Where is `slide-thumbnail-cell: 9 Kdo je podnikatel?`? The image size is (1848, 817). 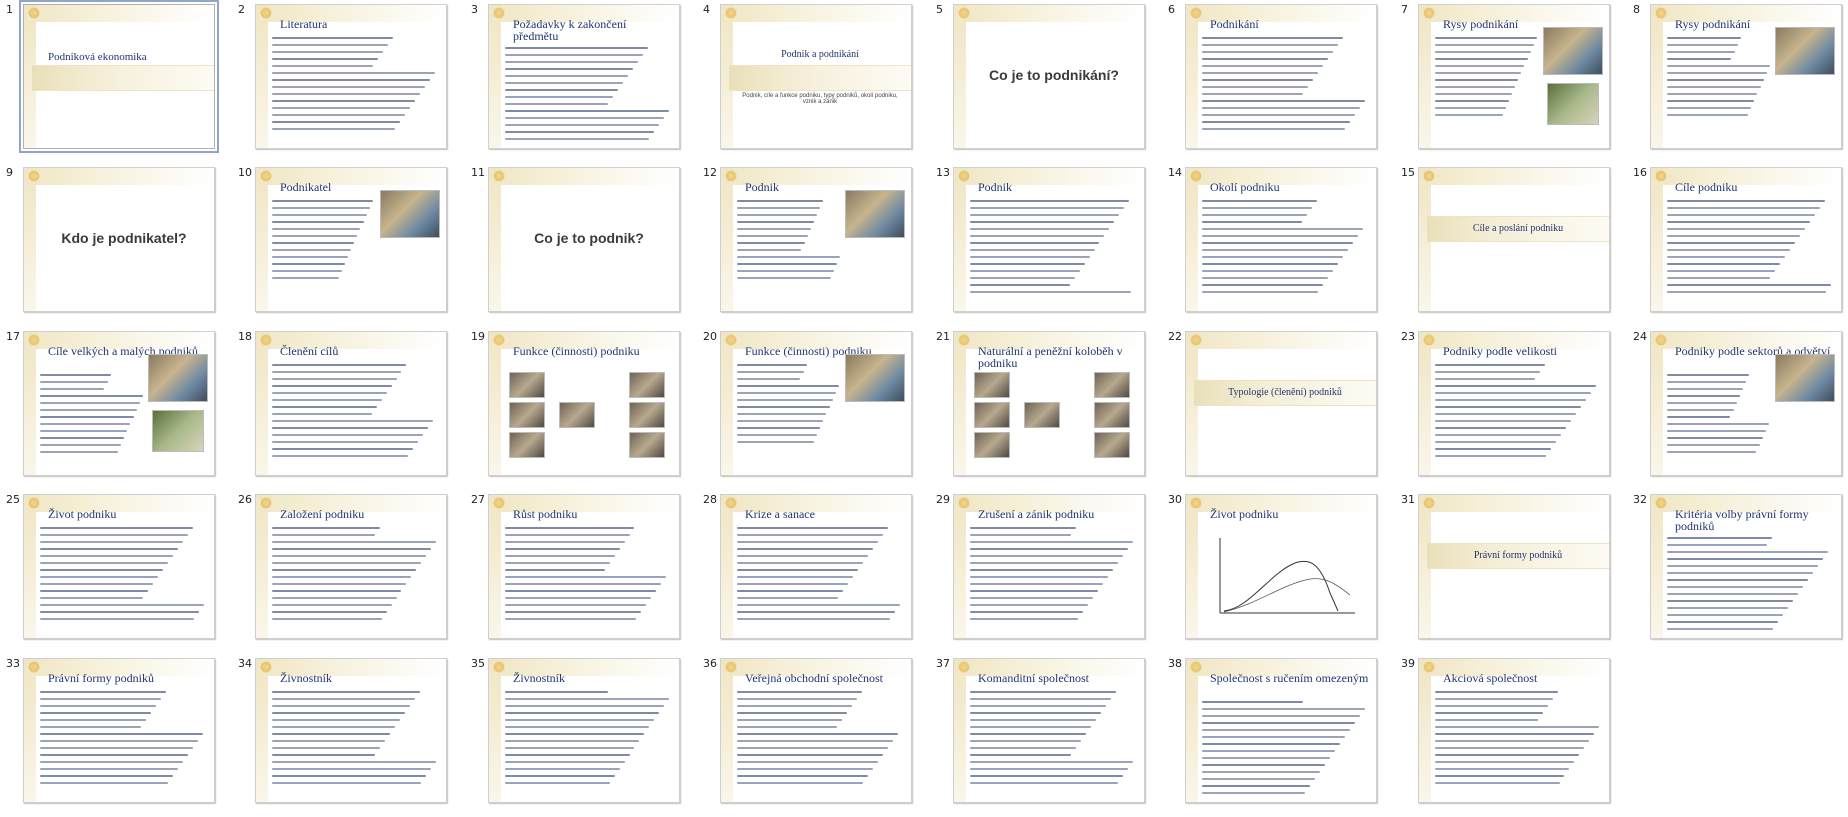
slide-thumbnail-cell: 9 Kdo je podnikatel? is located at coordinates (115, 244).